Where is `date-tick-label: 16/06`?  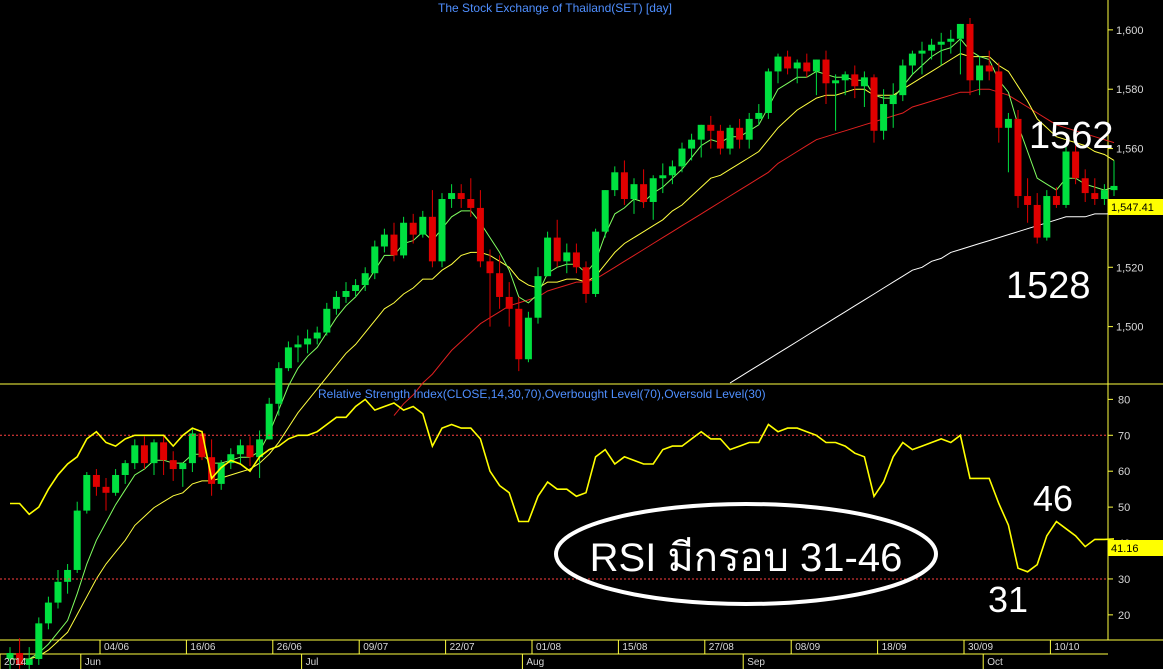
date-tick-label: 16/06 is located at coordinates (202, 647).